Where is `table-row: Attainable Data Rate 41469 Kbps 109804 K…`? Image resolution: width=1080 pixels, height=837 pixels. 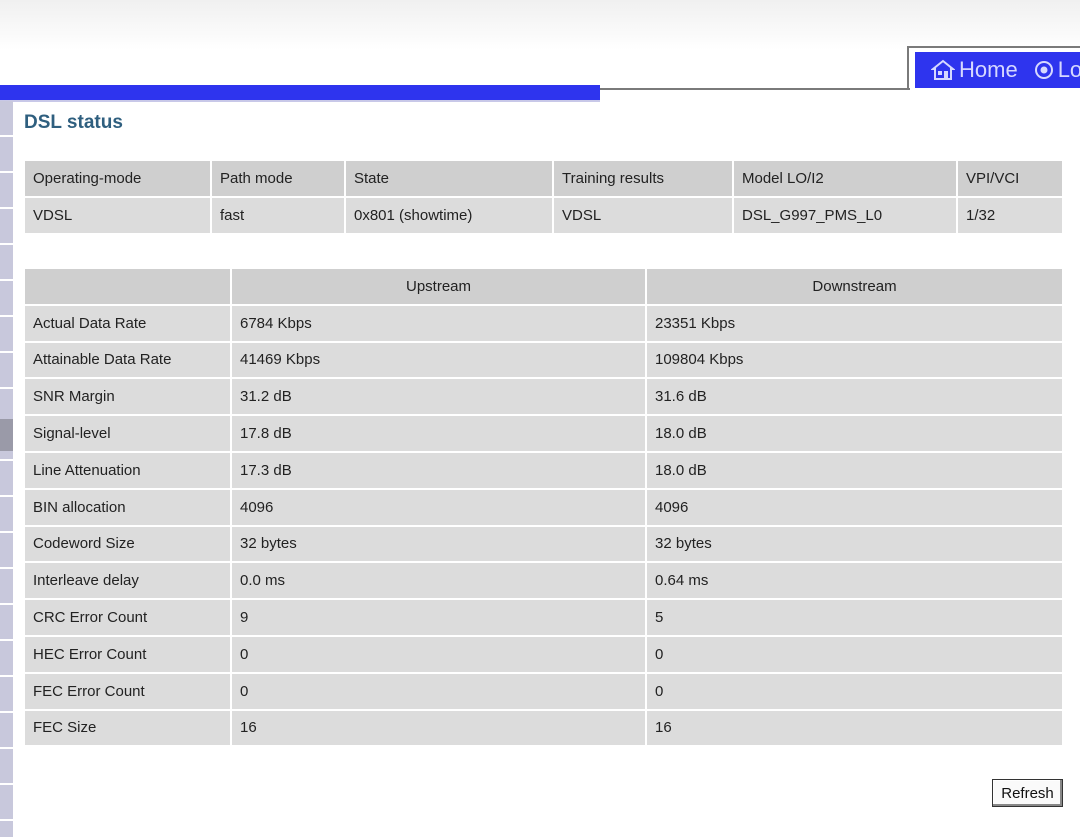
table-row: Attainable Data Rate 41469 Kbps 109804 K… is located at coordinates (543, 360).